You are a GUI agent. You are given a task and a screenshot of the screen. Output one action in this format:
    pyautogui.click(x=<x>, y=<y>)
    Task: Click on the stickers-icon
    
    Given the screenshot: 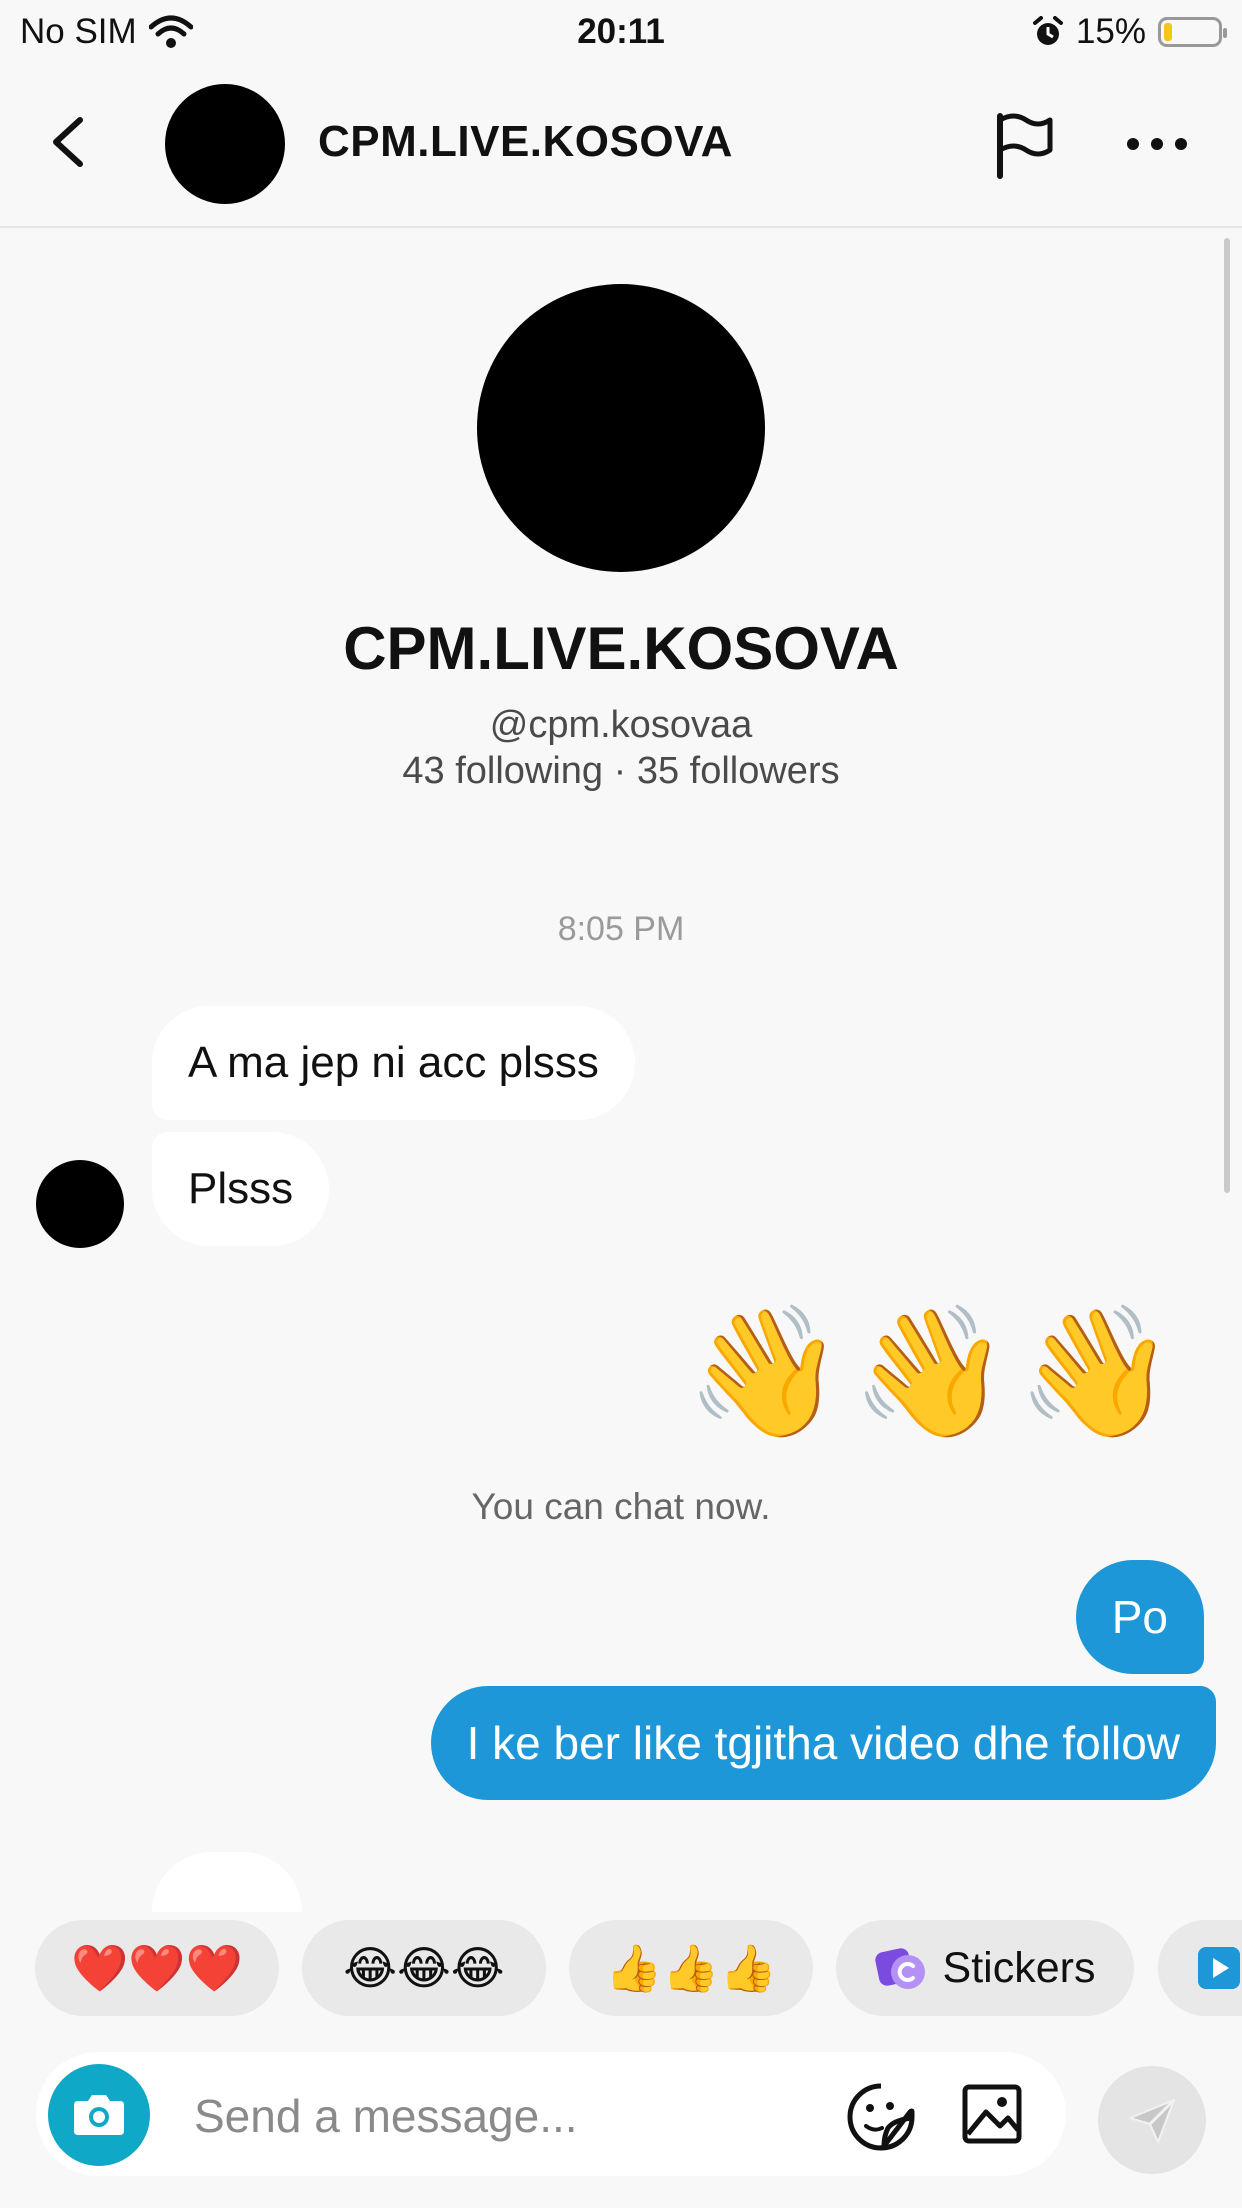 What is the action you would take?
    pyautogui.click(x=899, y=1968)
    